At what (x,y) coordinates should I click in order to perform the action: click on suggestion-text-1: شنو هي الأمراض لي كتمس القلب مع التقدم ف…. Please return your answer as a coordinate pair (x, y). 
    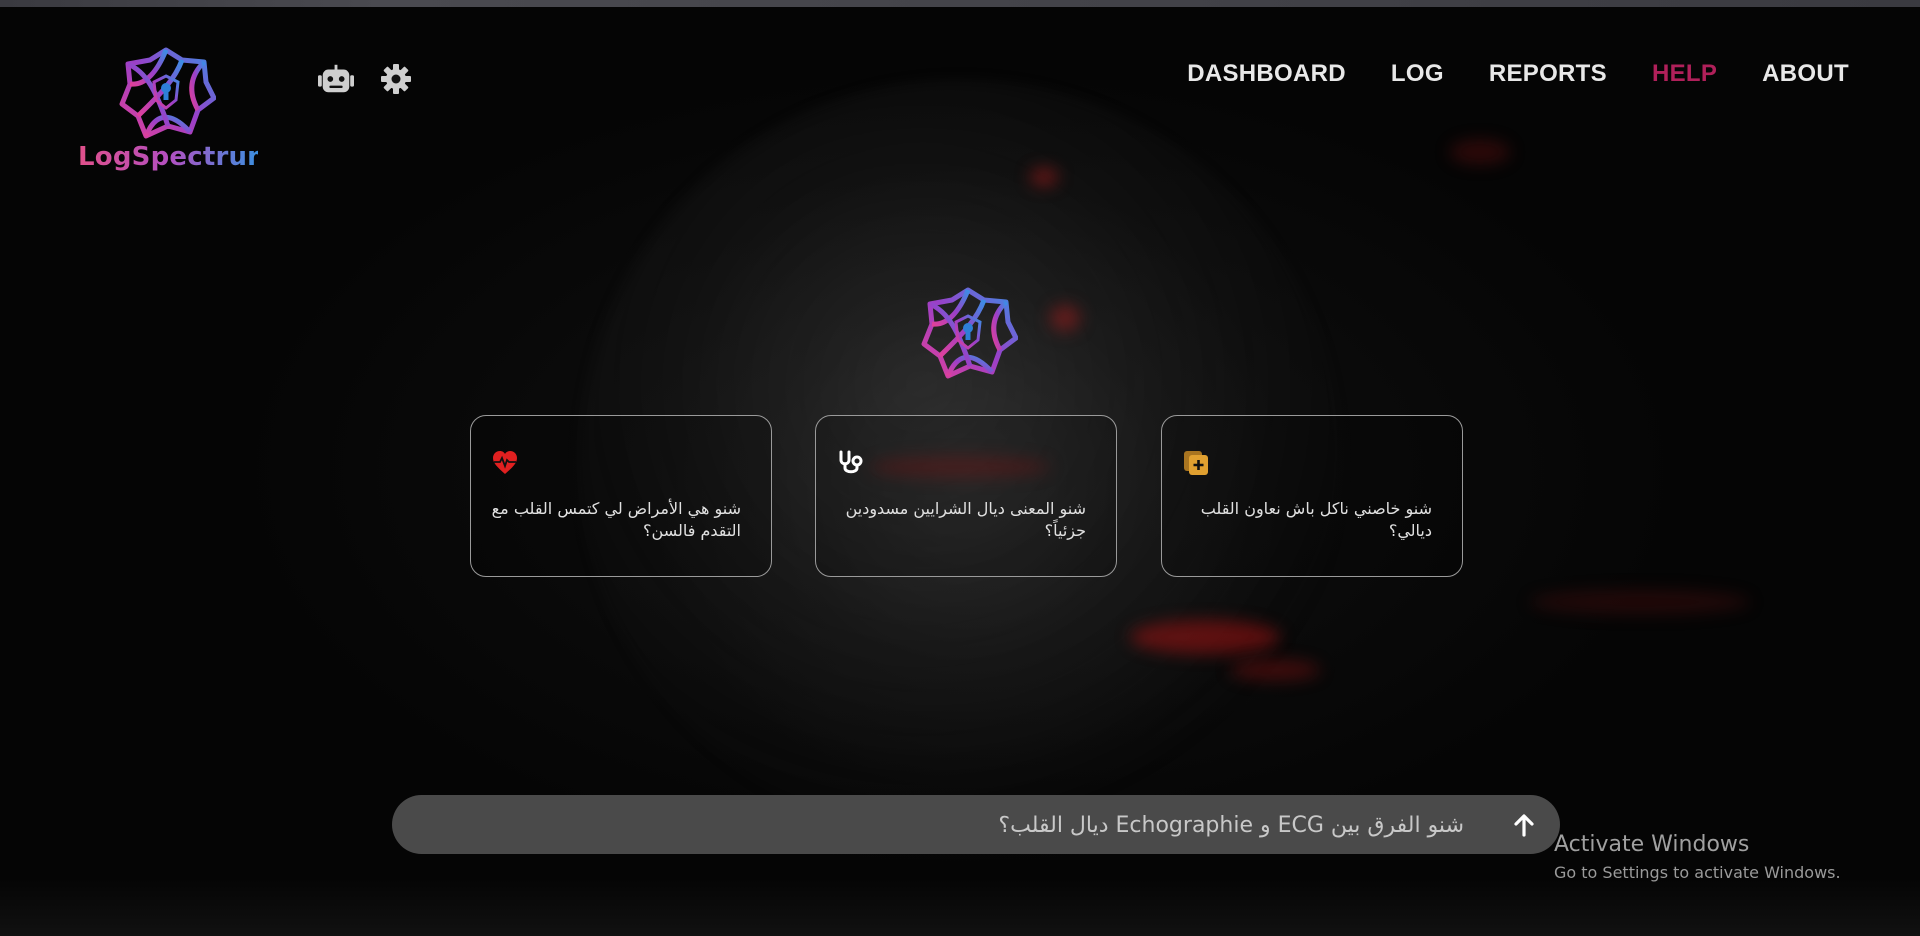
    Looking at the image, I should click on (616, 519).